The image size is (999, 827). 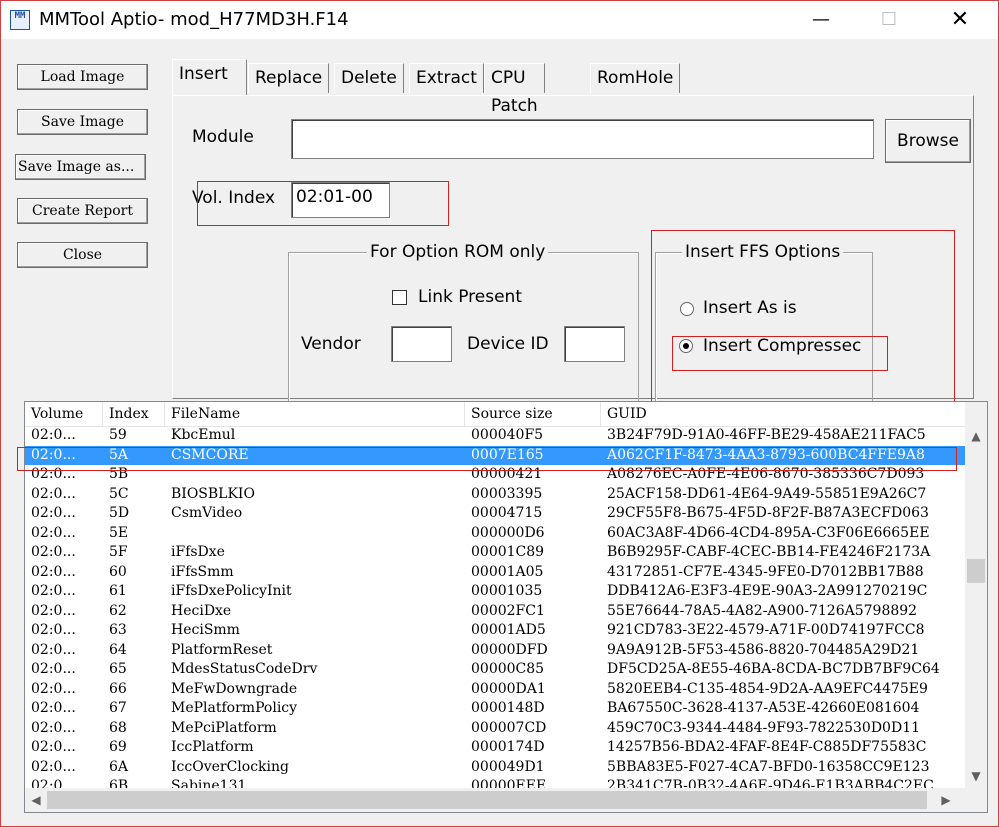 I want to click on cell-filename: MdesStatusCodeDrv, so click(x=244, y=669).